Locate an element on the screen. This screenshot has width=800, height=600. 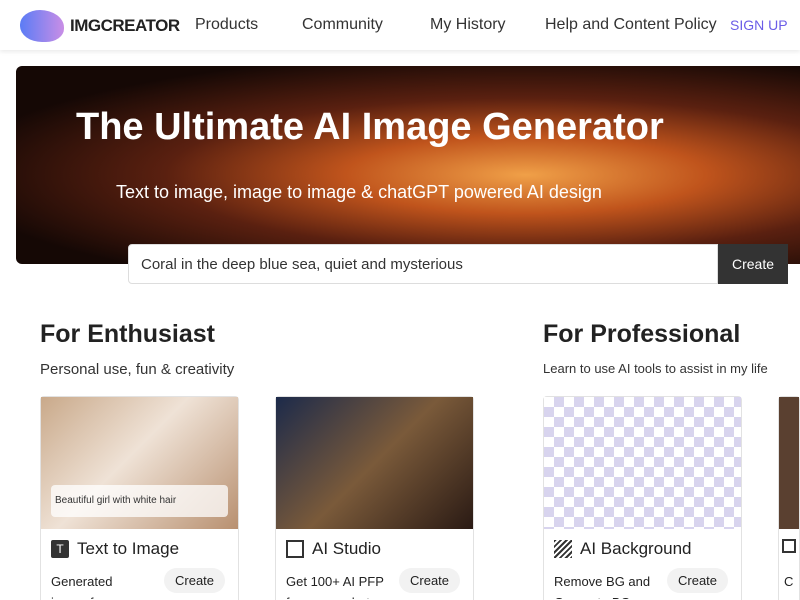
nav-community: Community is located at coordinates (342, 25).